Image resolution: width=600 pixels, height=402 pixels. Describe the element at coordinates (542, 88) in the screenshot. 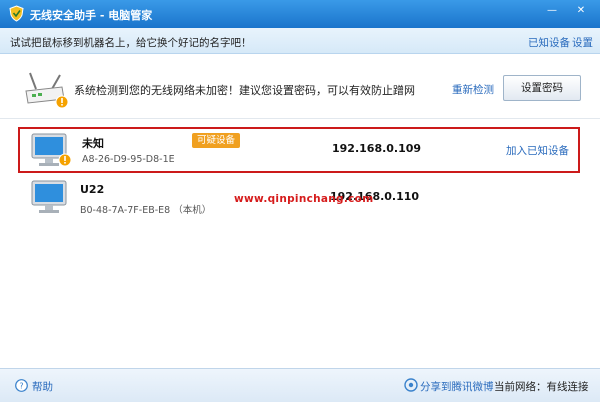

I see `set-password-button: 设置密码` at that location.